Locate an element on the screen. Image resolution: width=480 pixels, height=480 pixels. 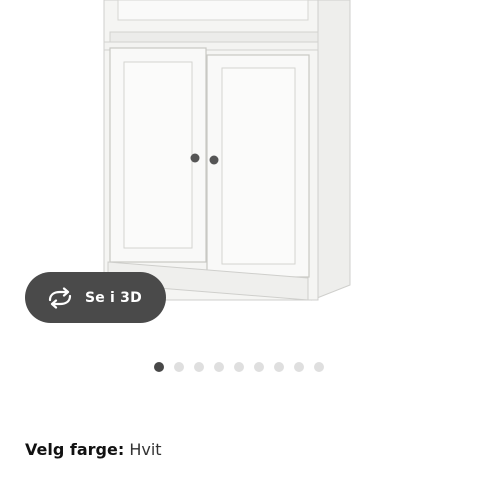
color-label: Velg farge: is located at coordinates (75, 449).